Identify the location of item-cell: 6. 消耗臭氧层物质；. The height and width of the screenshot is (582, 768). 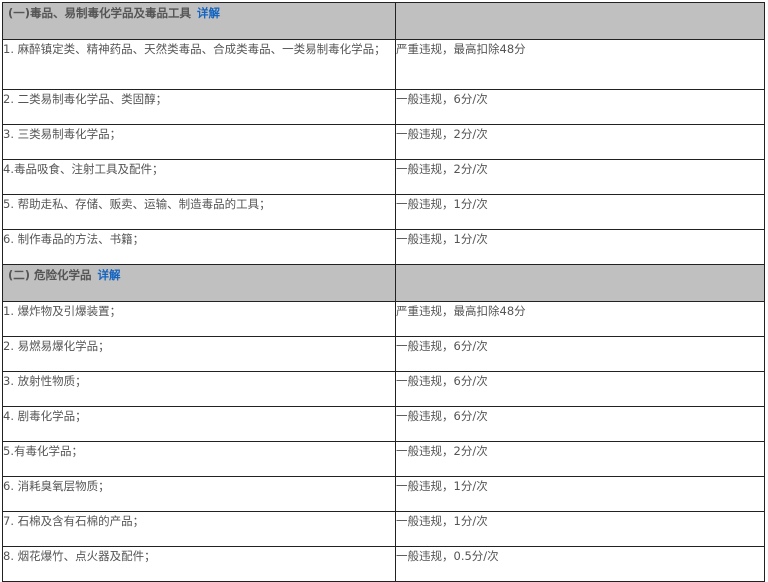
(199, 494).